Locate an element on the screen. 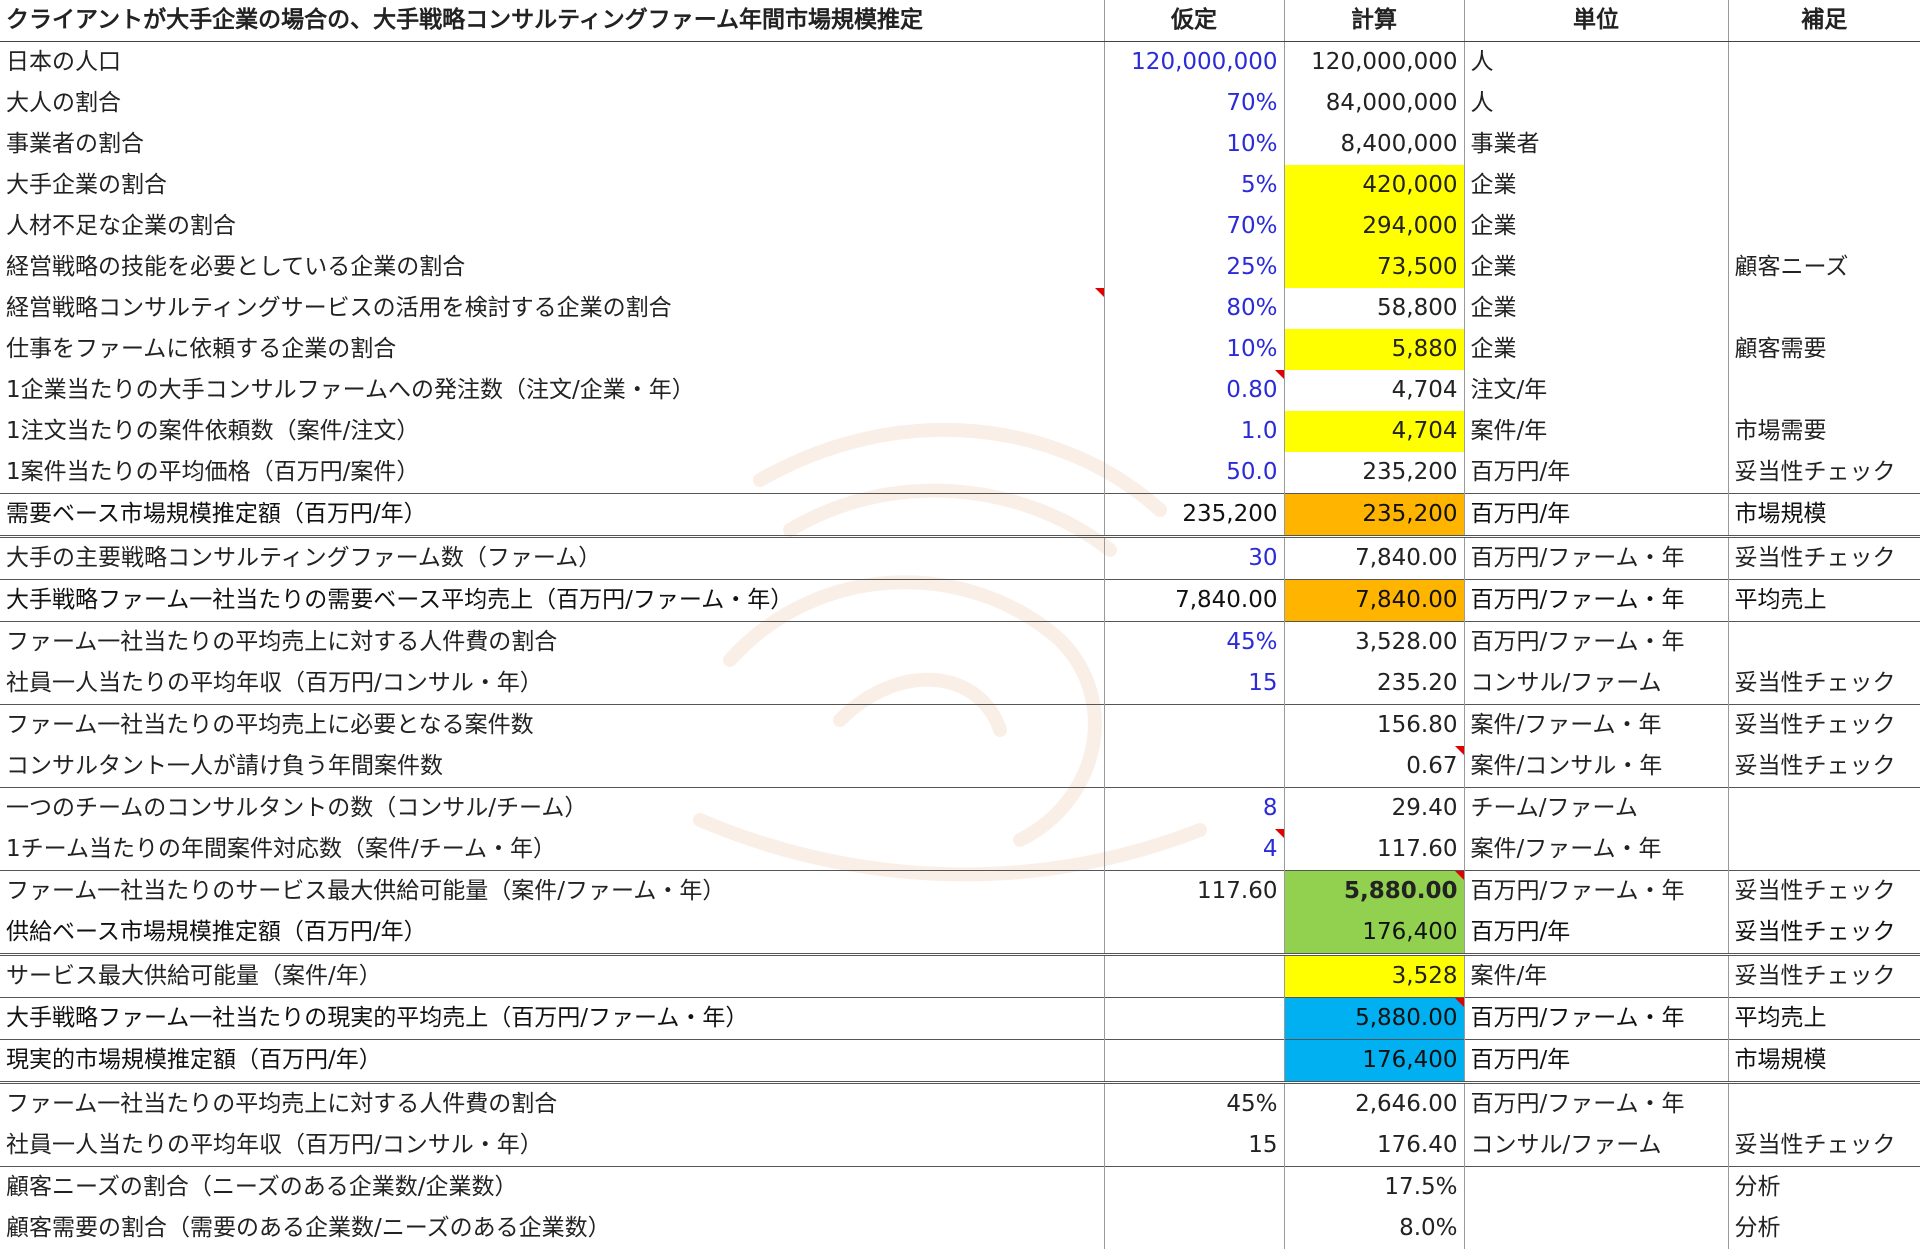 Image resolution: width=1920 pixels, height=1249 pixels. cell-calc: 120,000,000 is located at coordinates (1373, 62).